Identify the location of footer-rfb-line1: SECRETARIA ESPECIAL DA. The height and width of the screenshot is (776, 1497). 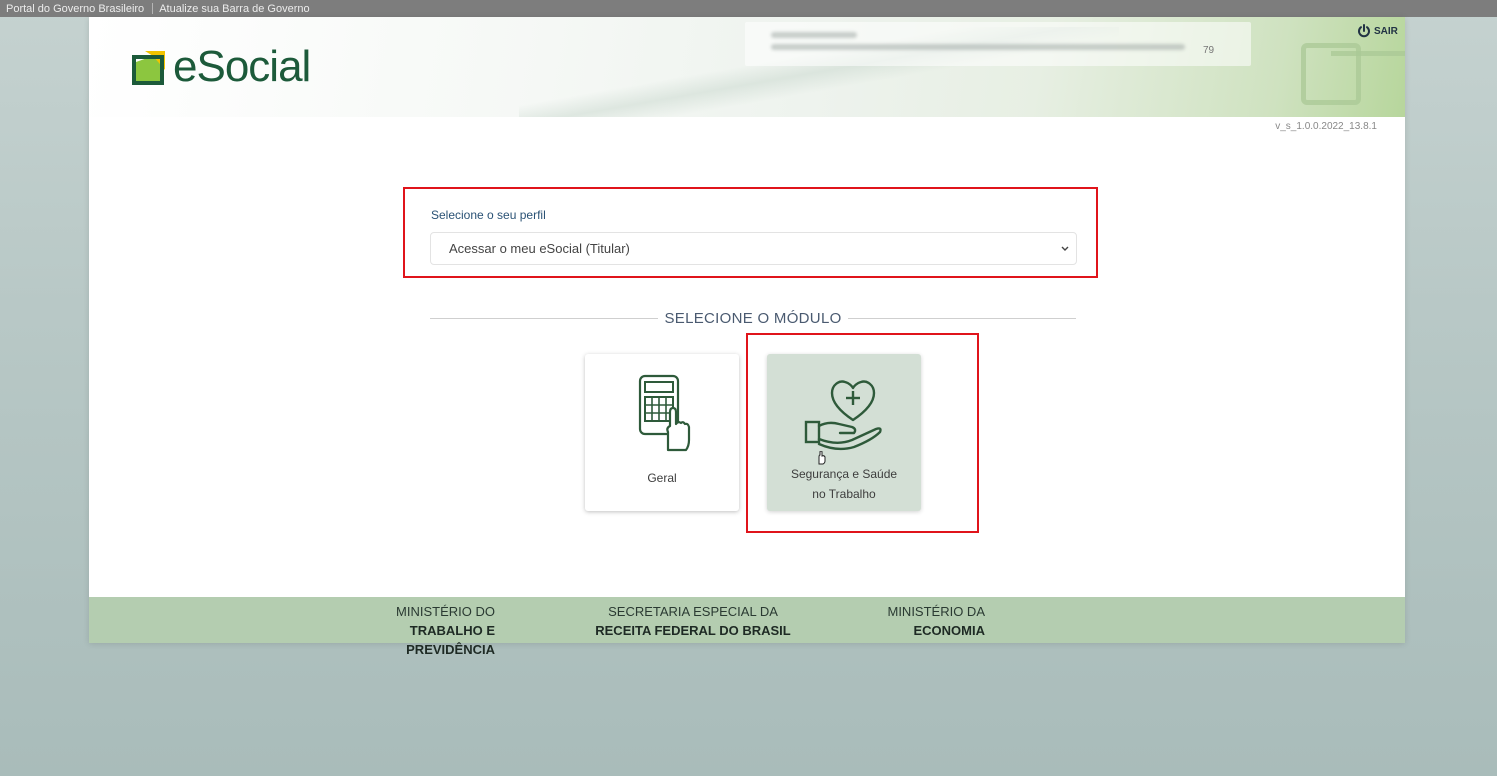
(693, 611).